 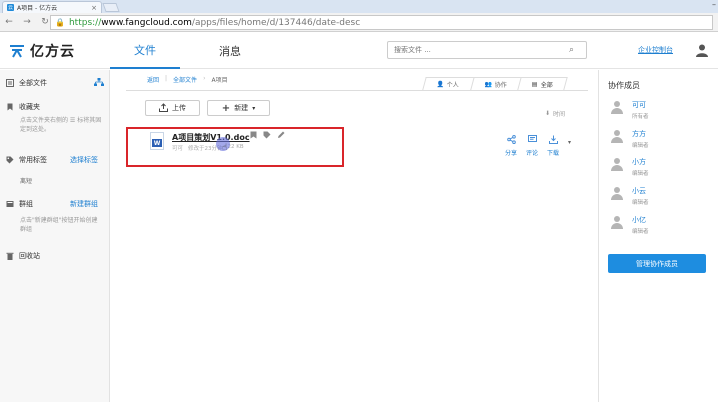 What do you see at coordinates (172, 108) in the screenshot?
I see `upload-button: 上传` at bounding box center [172, 108].